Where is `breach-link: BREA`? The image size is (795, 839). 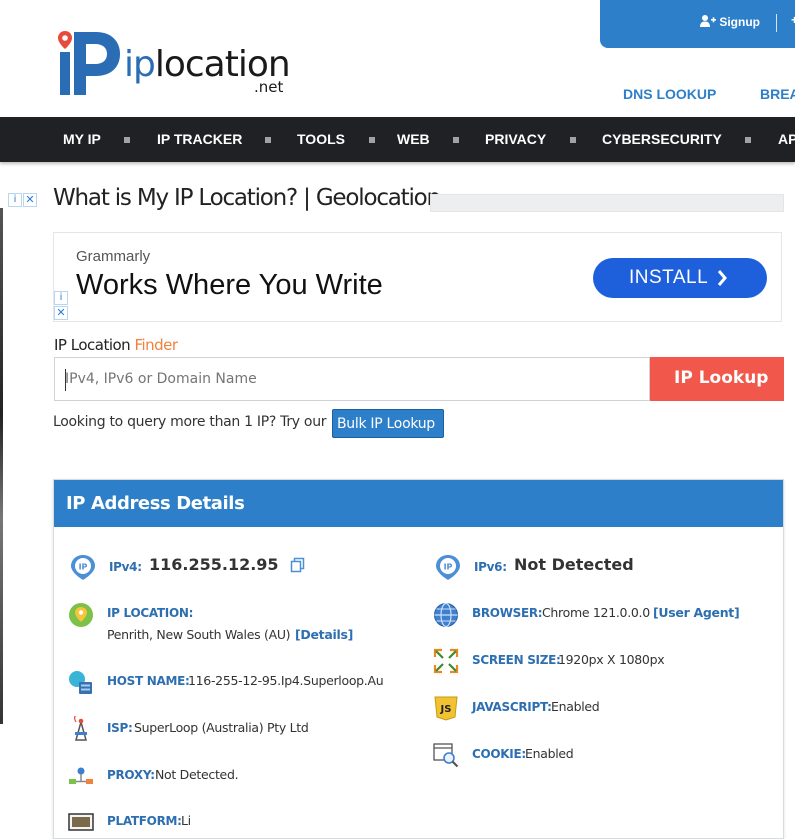 breach-link: BREA is located at coordinates (777, 94).